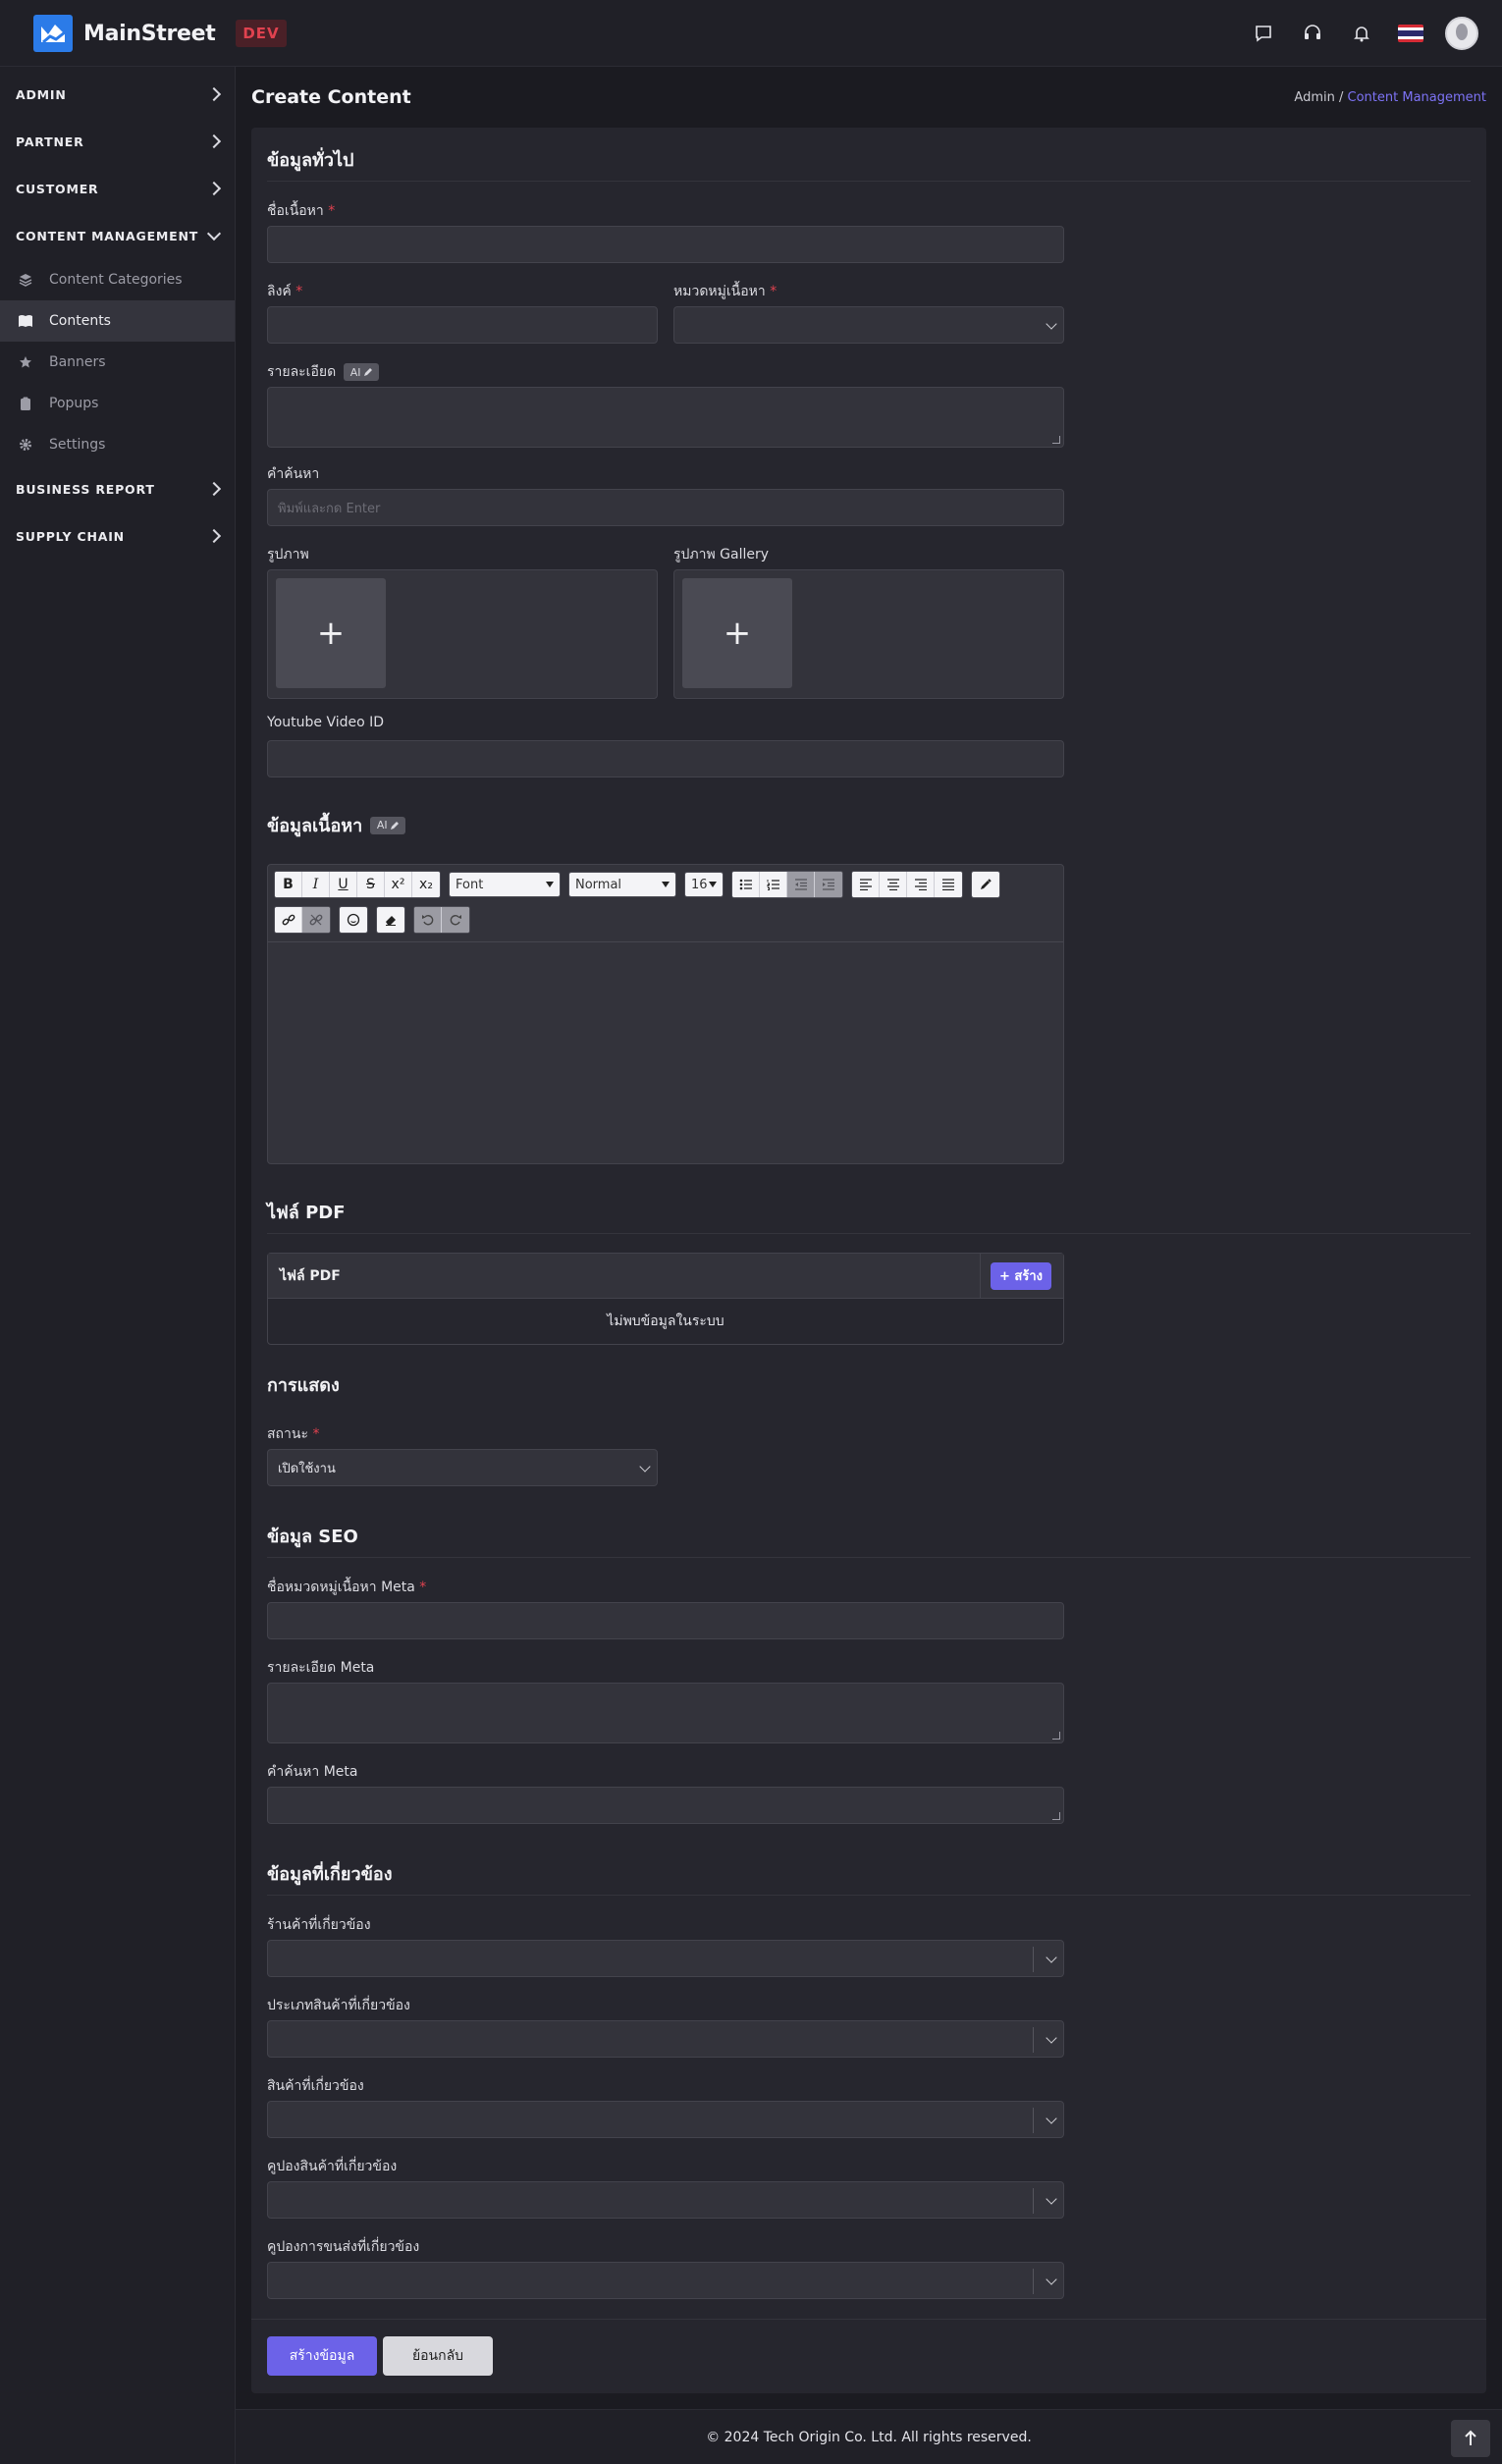 This screenshot has width=1502, height=2464. Describe the element at coordinates (773, 884) in the screenshot. I see `numbered-list-icon` at that location.